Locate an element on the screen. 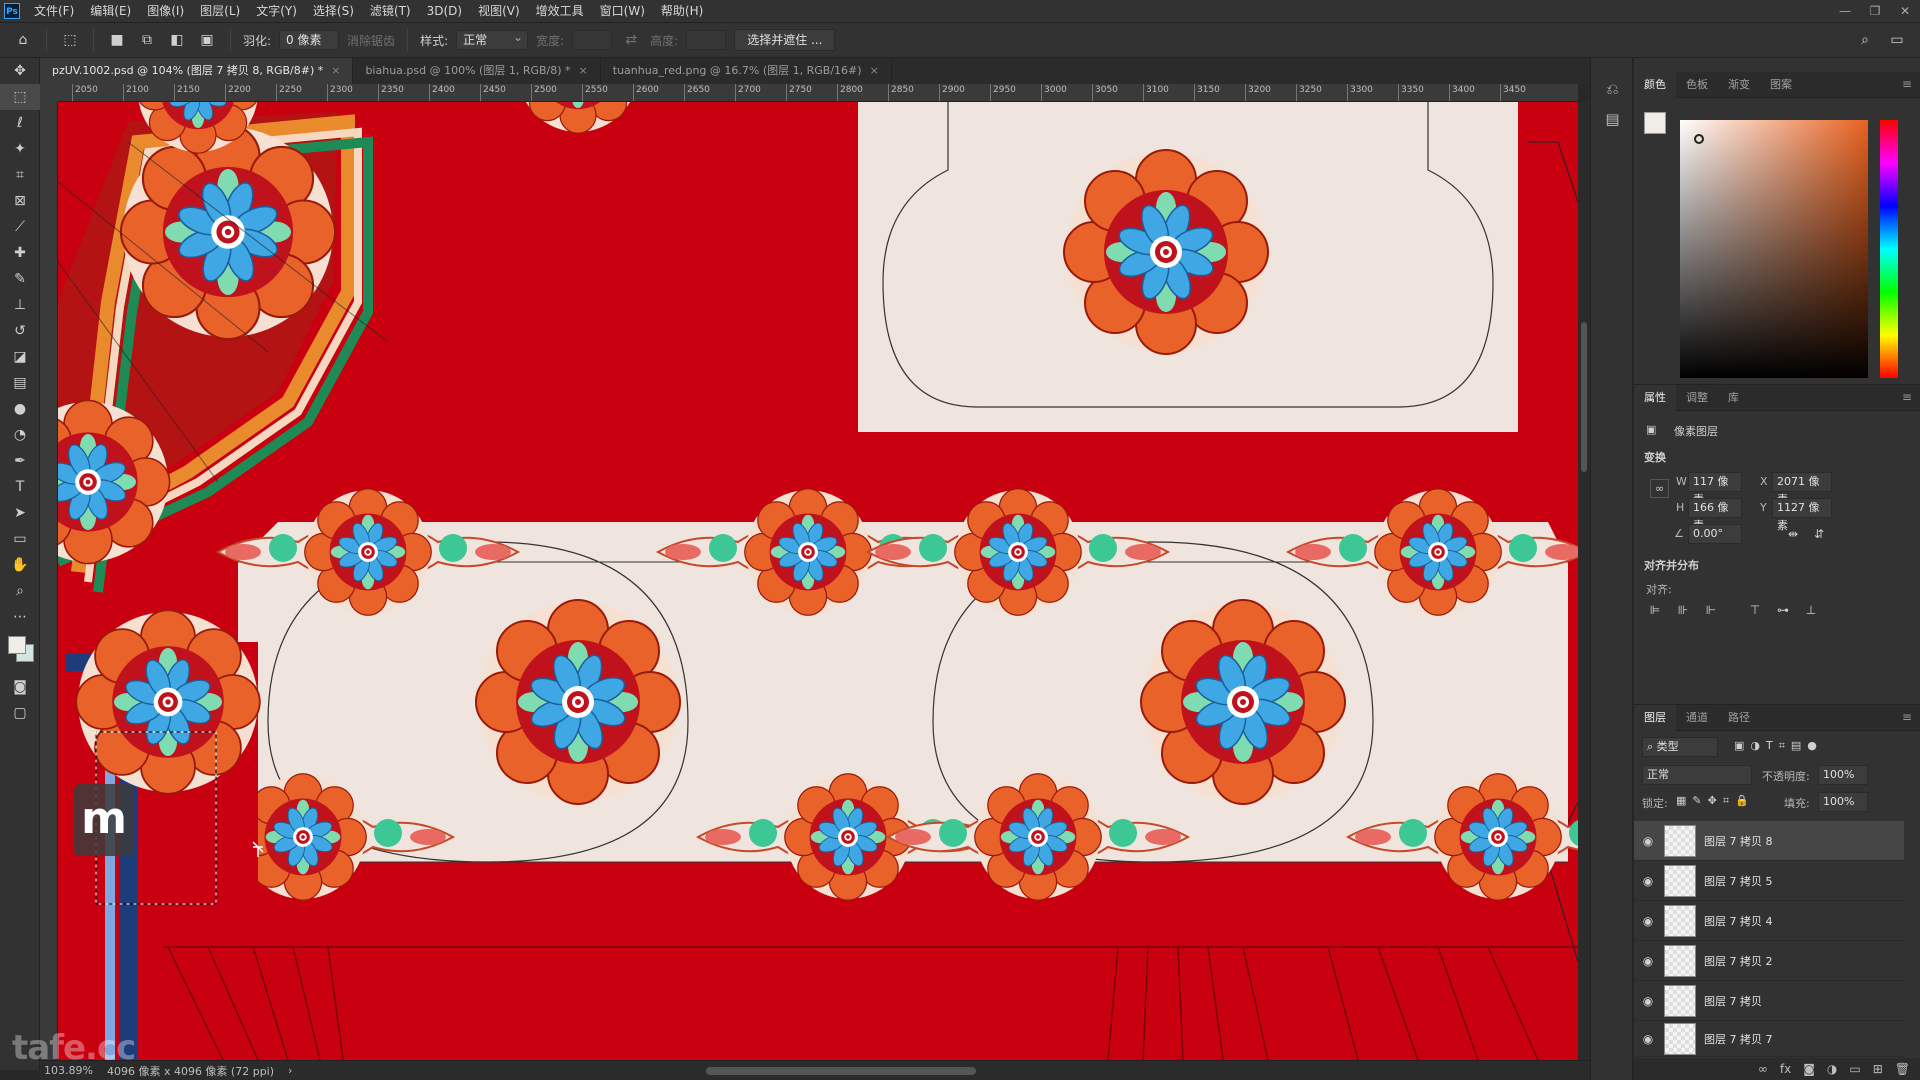 The height and width of the screenshot is (1080, 1920). flip-vertical-icon: ⇵ is located at coordinates (1819, 534).